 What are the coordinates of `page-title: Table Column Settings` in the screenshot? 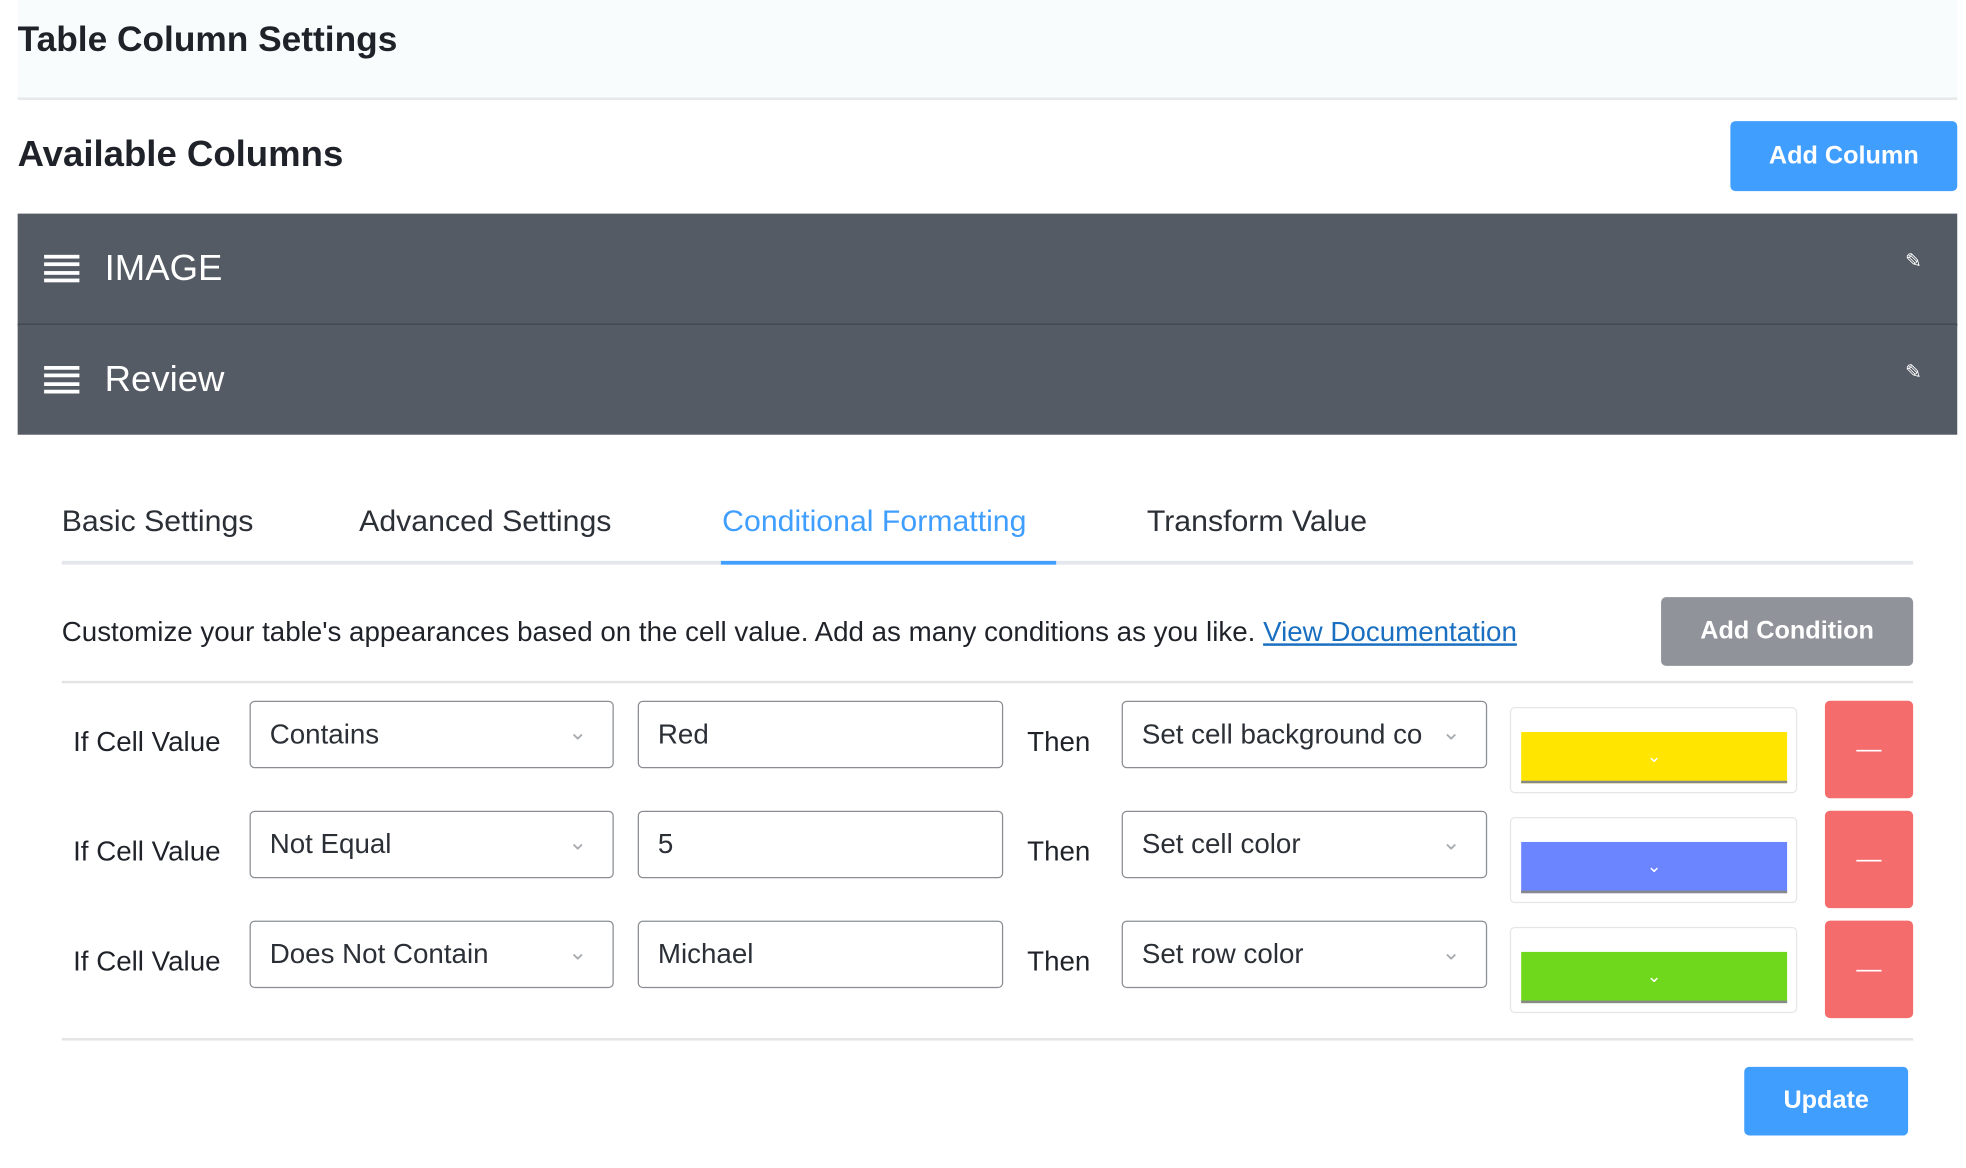 It's located at (207, 39).